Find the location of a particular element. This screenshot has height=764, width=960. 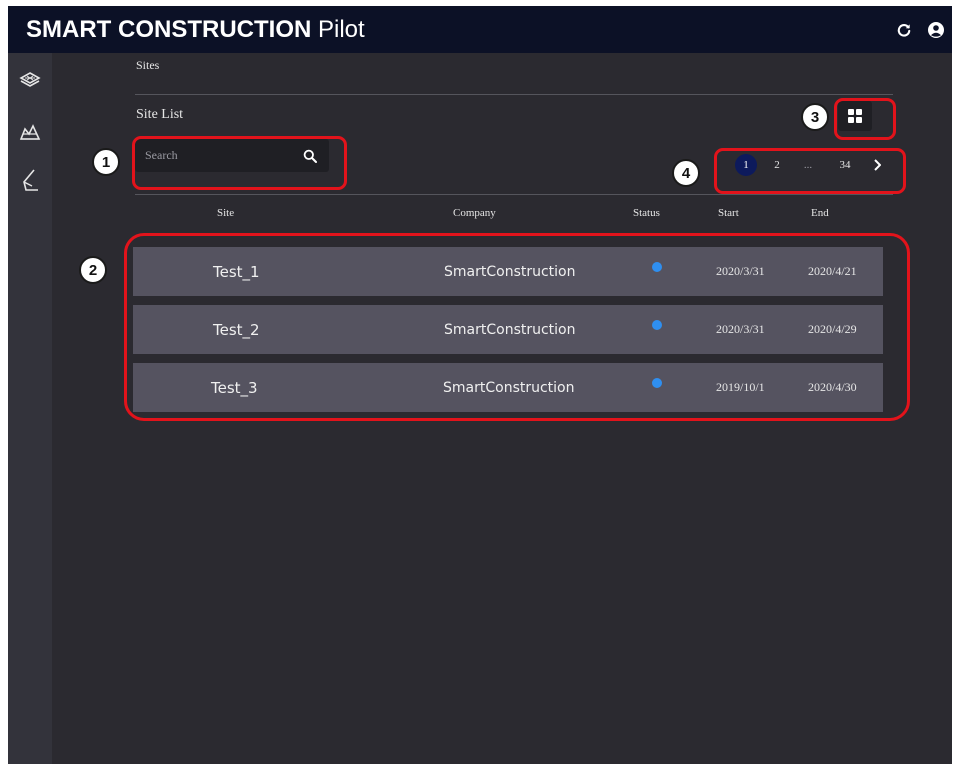

app-title-brand: SMART CONSTRUCTION is located at coordinates (169, 29).